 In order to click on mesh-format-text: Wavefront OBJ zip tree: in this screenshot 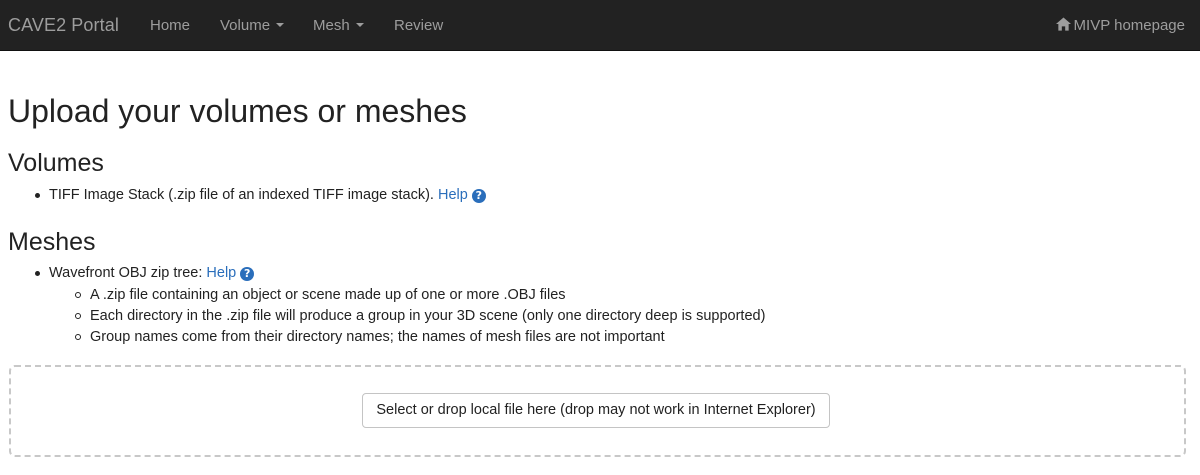, I will do `click(126, 273)`.